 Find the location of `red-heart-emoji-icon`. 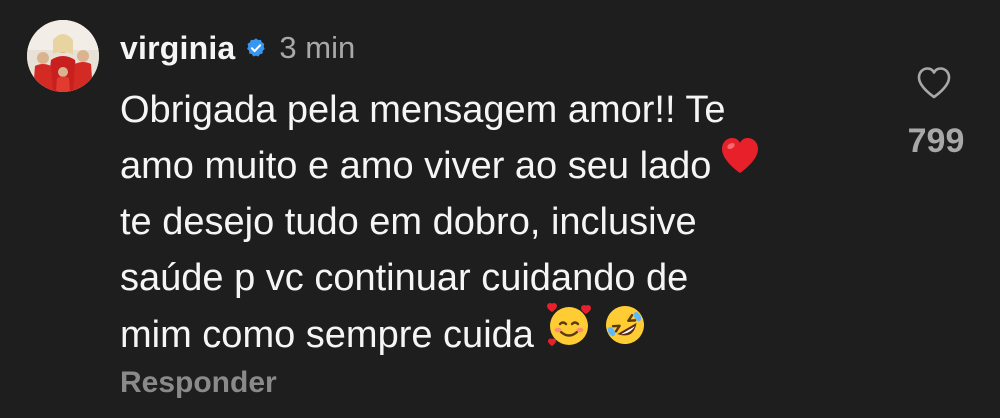

red-heart-emoji-icon is located at coordinates (740, 164).